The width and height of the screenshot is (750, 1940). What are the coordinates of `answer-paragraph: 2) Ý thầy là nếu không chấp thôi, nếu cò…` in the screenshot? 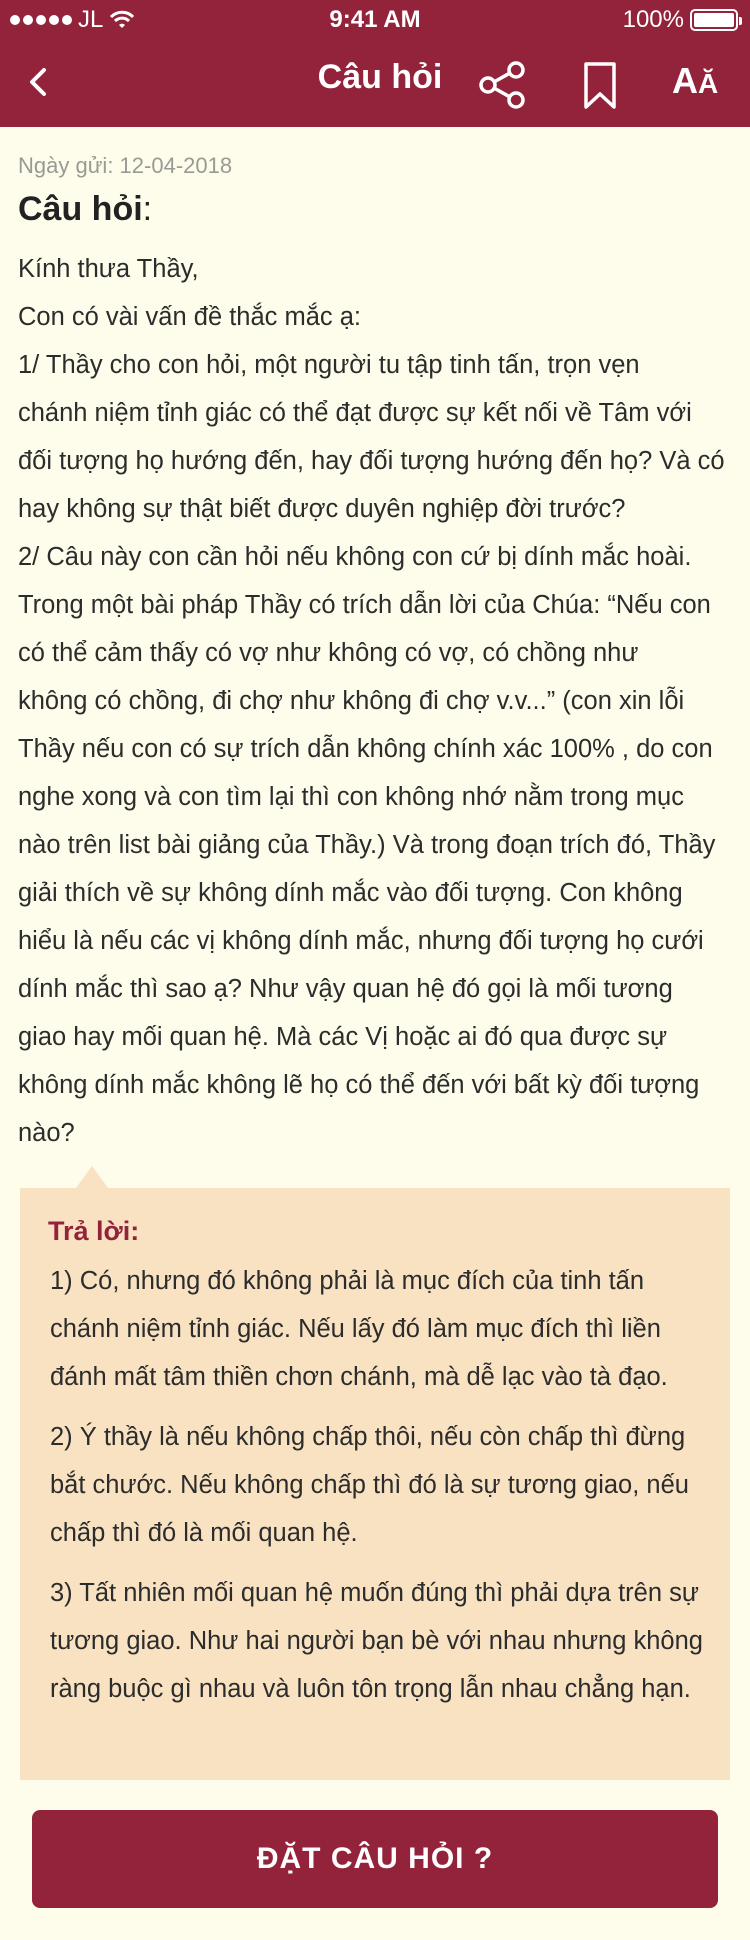 It's located at (369, 1485).